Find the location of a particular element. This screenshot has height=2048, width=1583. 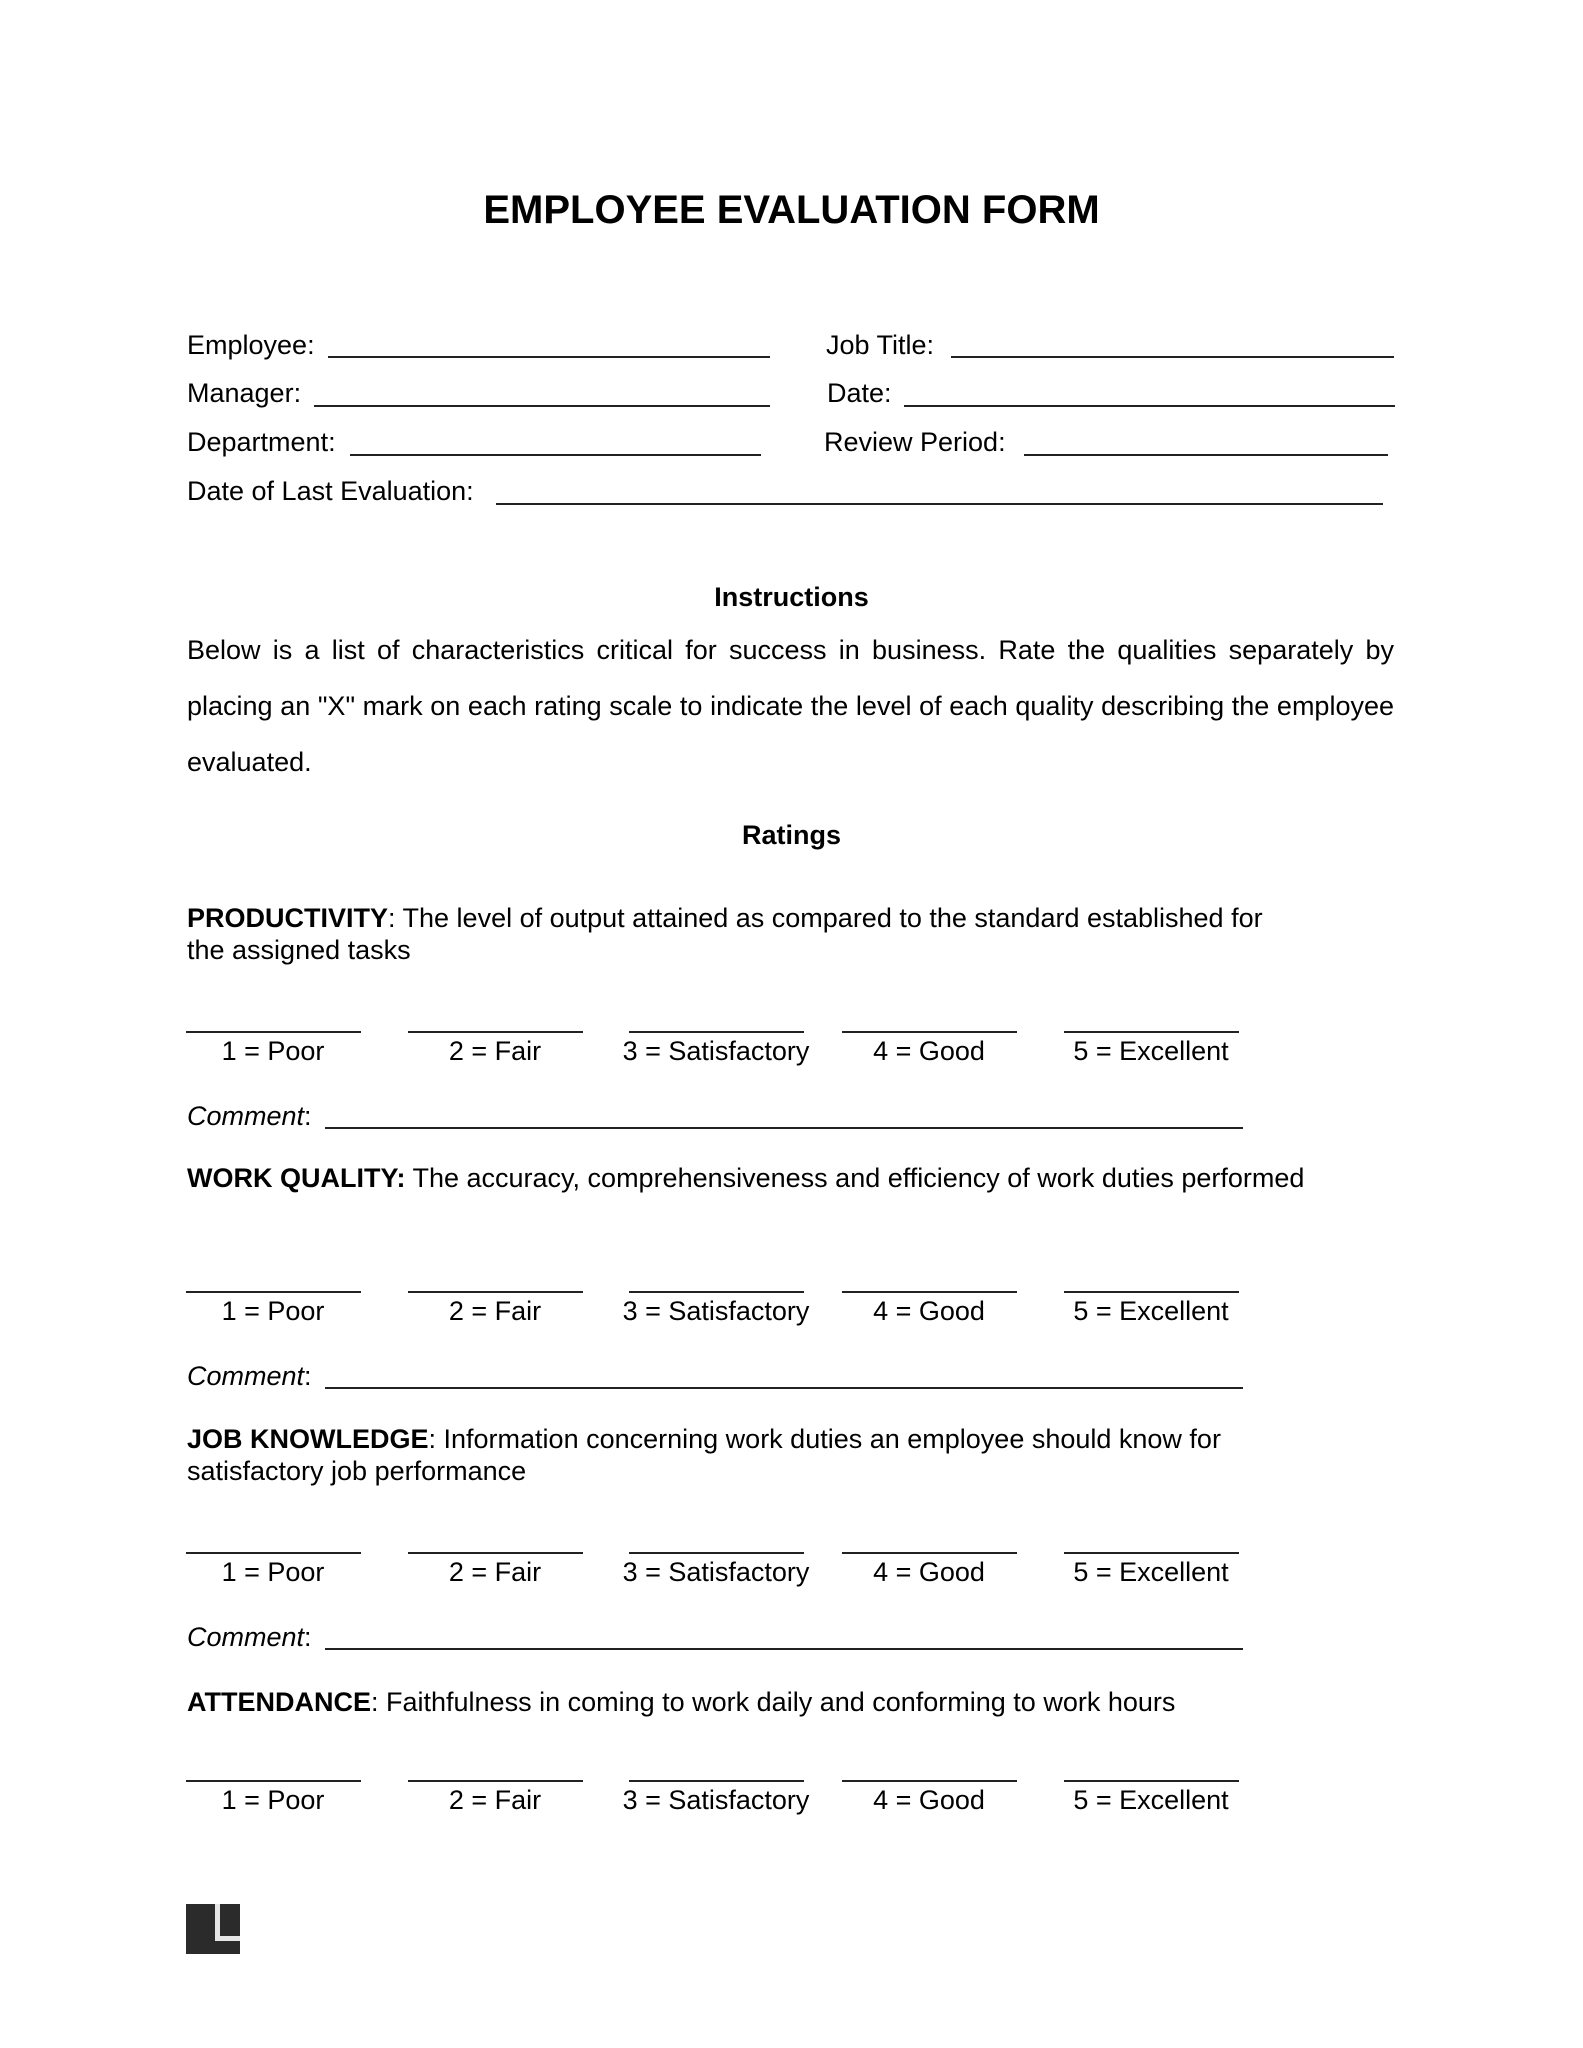

employee-field is located at coordinates (549, 357).